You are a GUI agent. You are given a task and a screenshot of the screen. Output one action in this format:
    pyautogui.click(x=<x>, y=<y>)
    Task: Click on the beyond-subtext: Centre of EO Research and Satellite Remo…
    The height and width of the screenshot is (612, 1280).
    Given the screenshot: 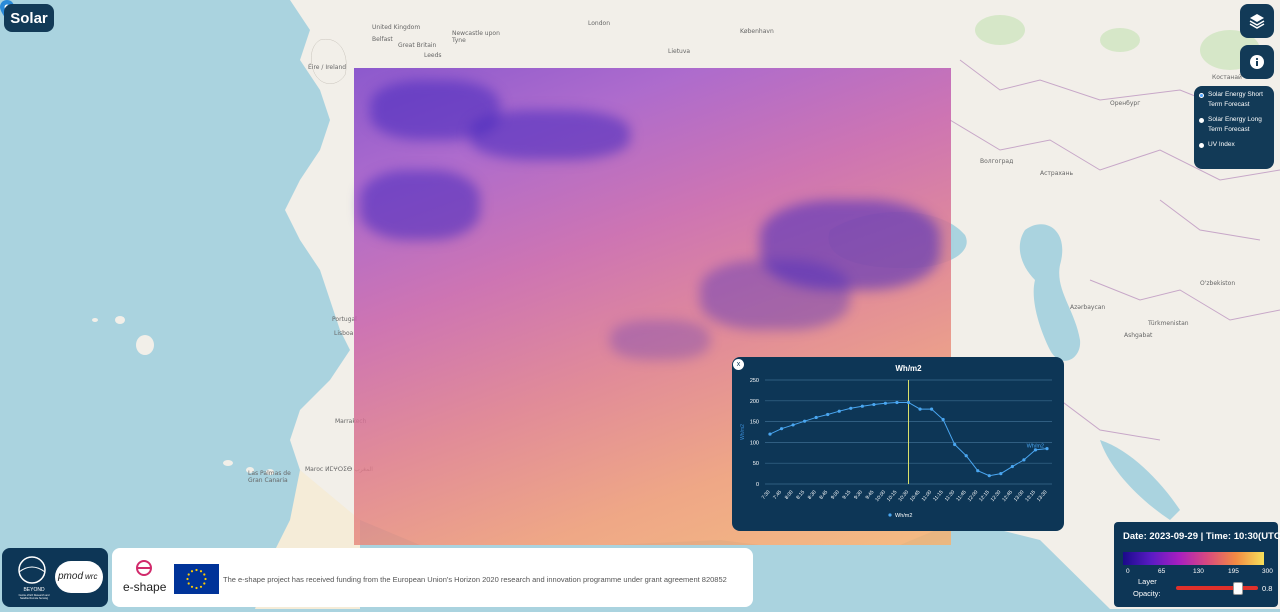 What is the action you would take?
    pyautogui.click(x=34, y=597)
    